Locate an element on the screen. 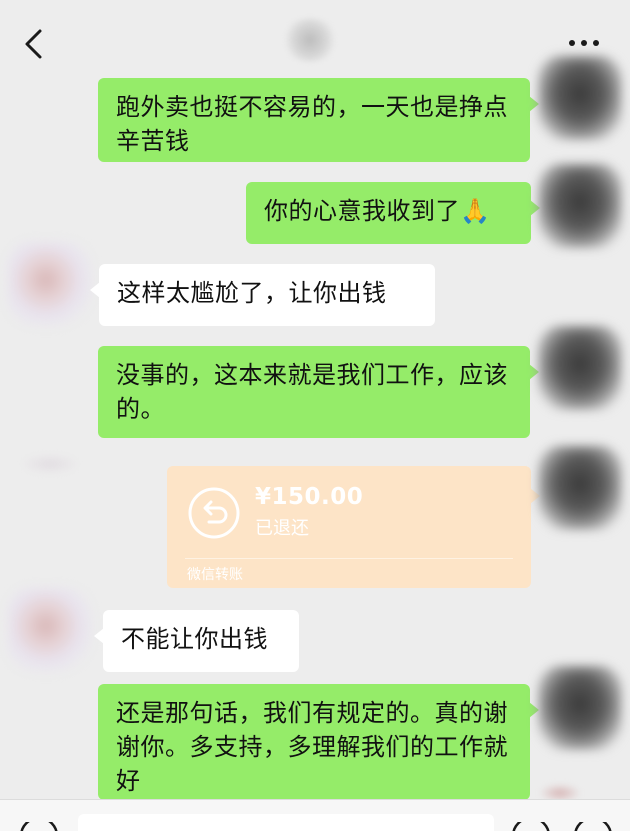 The image size is (630, 831). plus-icon is located at coordinates (593, 826).